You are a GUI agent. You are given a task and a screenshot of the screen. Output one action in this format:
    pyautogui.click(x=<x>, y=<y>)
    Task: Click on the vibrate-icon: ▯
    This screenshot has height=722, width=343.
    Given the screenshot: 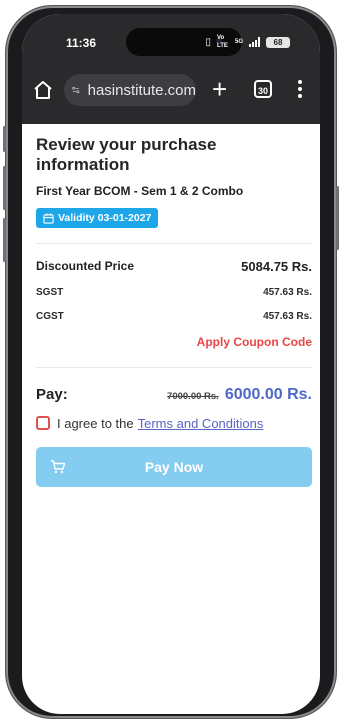 What is the action you would take?
    pyautogui.click(x=208, y=42)
    